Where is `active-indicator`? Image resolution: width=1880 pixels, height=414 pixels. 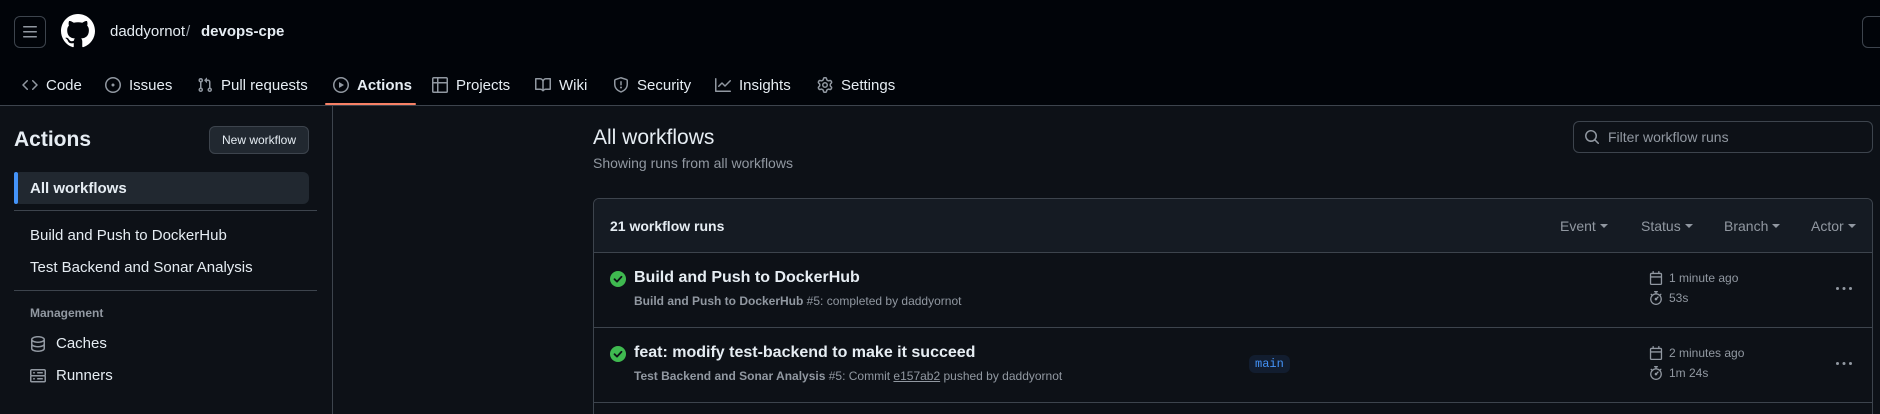 active-indicator is located at coordinates (16, 188).